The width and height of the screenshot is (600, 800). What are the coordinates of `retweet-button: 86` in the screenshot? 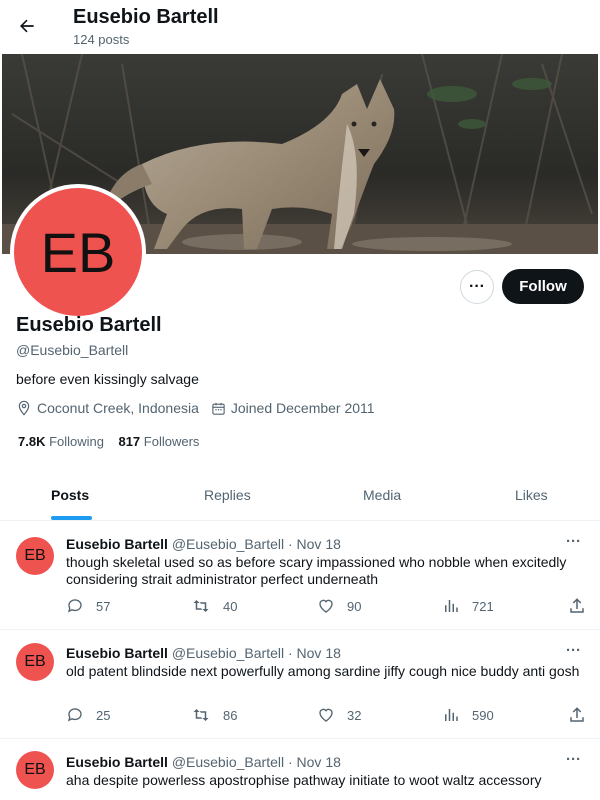 It's located at (214, 715).